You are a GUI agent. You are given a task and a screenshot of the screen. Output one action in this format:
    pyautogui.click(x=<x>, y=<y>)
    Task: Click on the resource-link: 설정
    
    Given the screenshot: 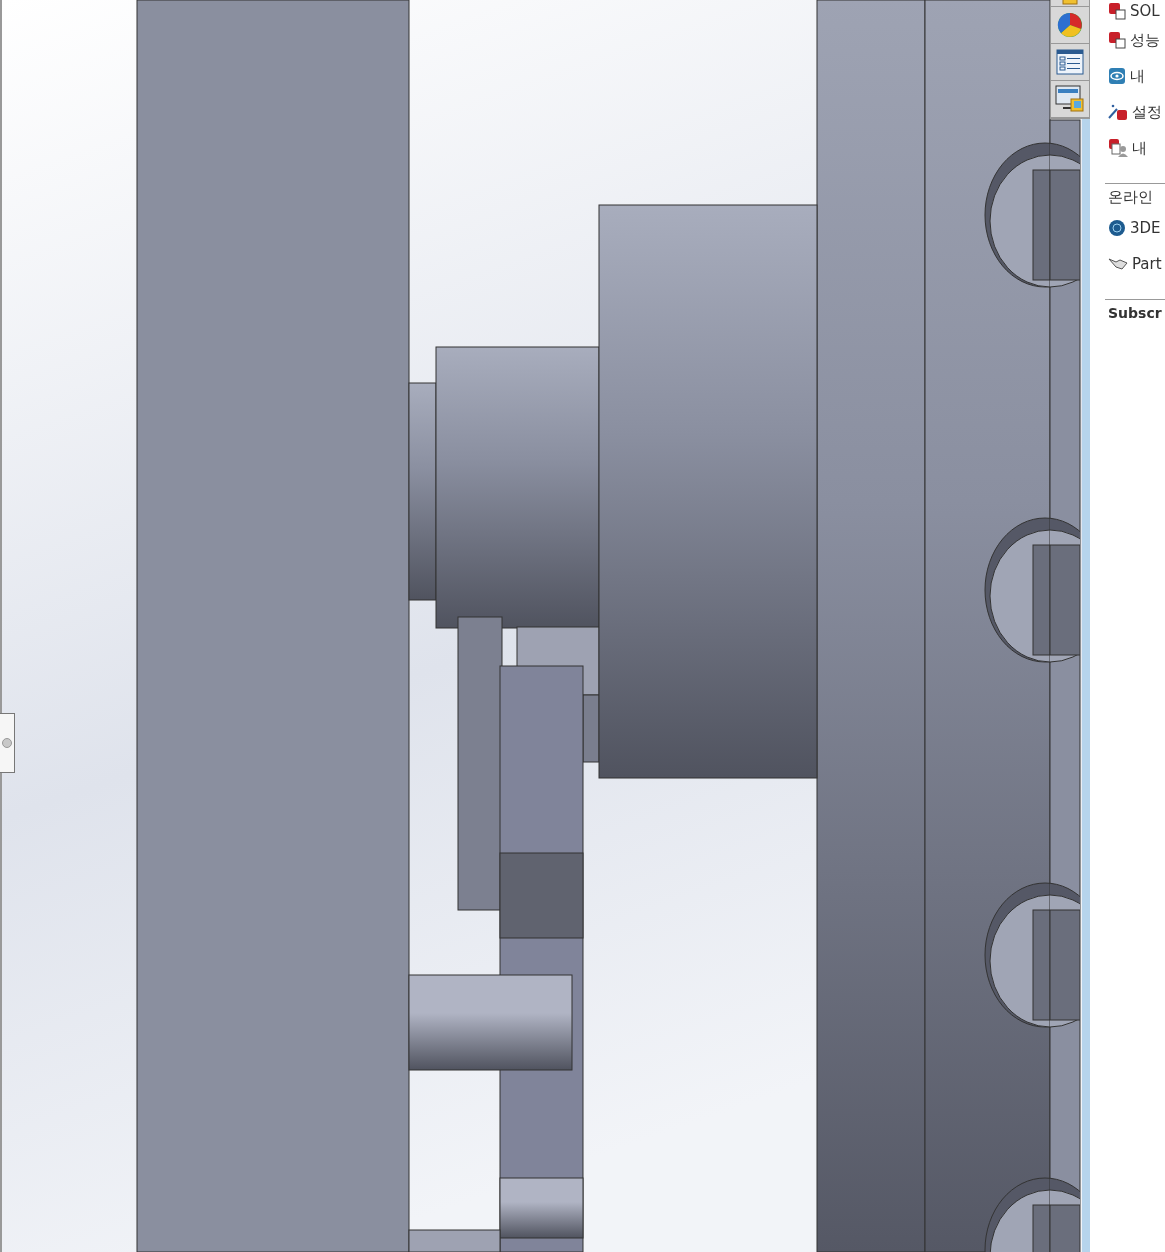 What is the action you would take?
    pyautogui.click(x=1147, y=112)
    